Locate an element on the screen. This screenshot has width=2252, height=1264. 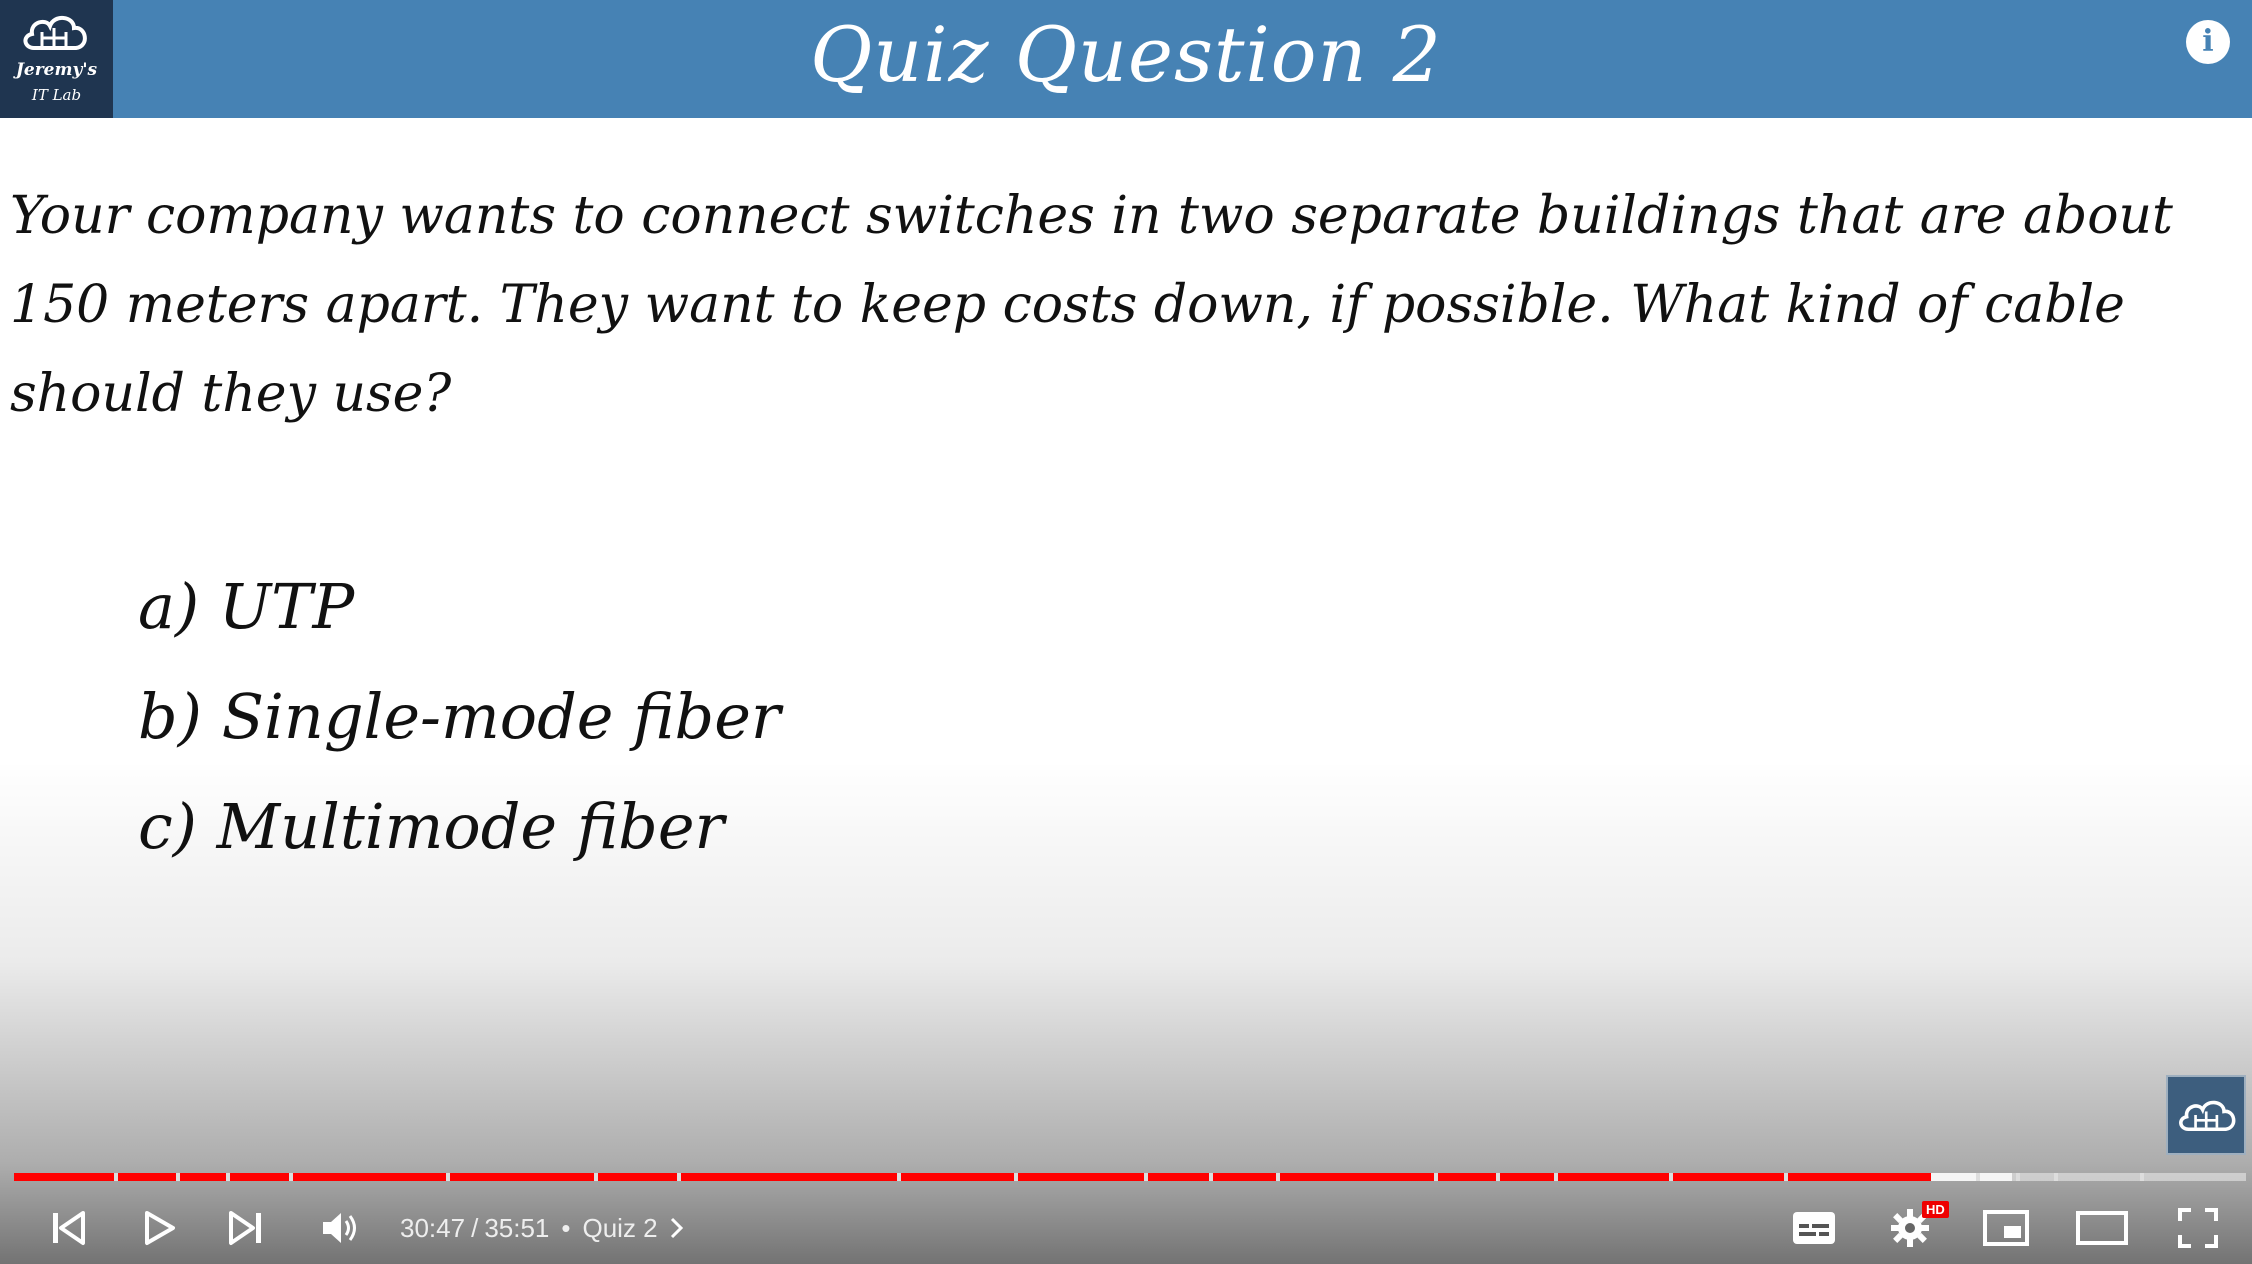
time-display: 30:47 / 35:51 • Quiz 2 is located at coordinates (544, 1228).